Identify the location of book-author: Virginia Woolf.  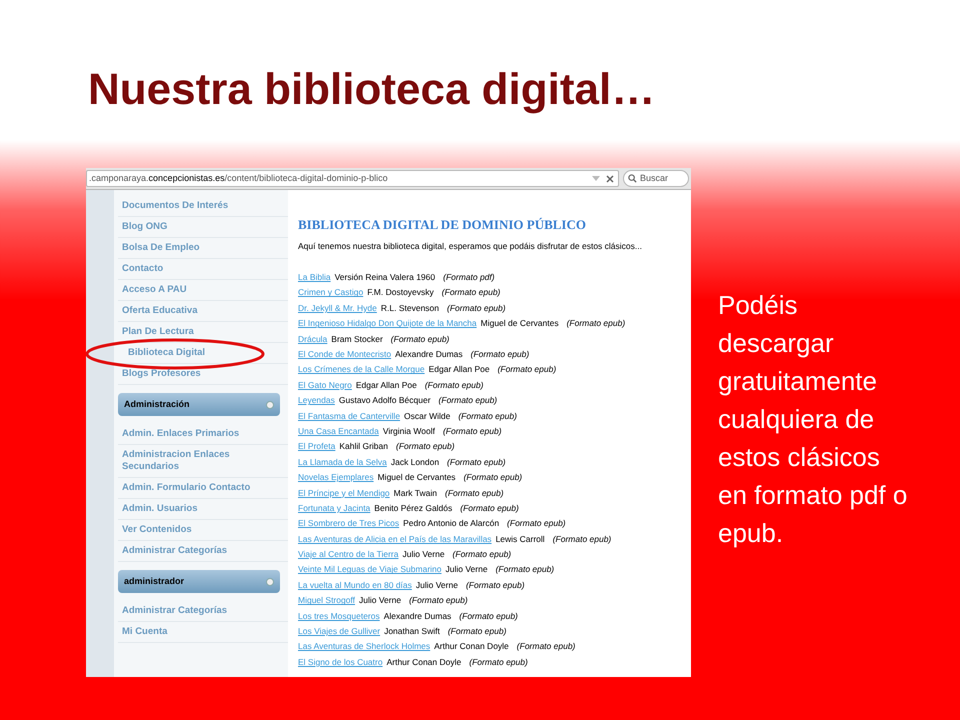
(408, 431).